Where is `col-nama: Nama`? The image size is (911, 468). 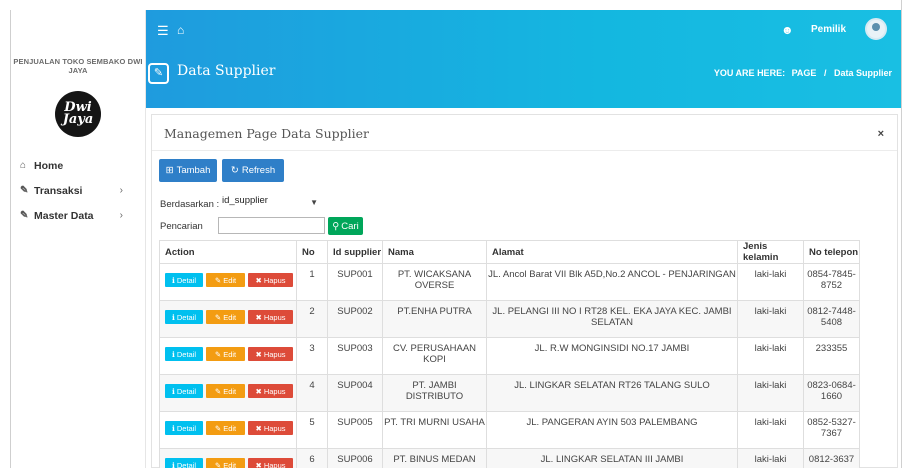 col-nama: Nama is located at coordinates (434, 252).